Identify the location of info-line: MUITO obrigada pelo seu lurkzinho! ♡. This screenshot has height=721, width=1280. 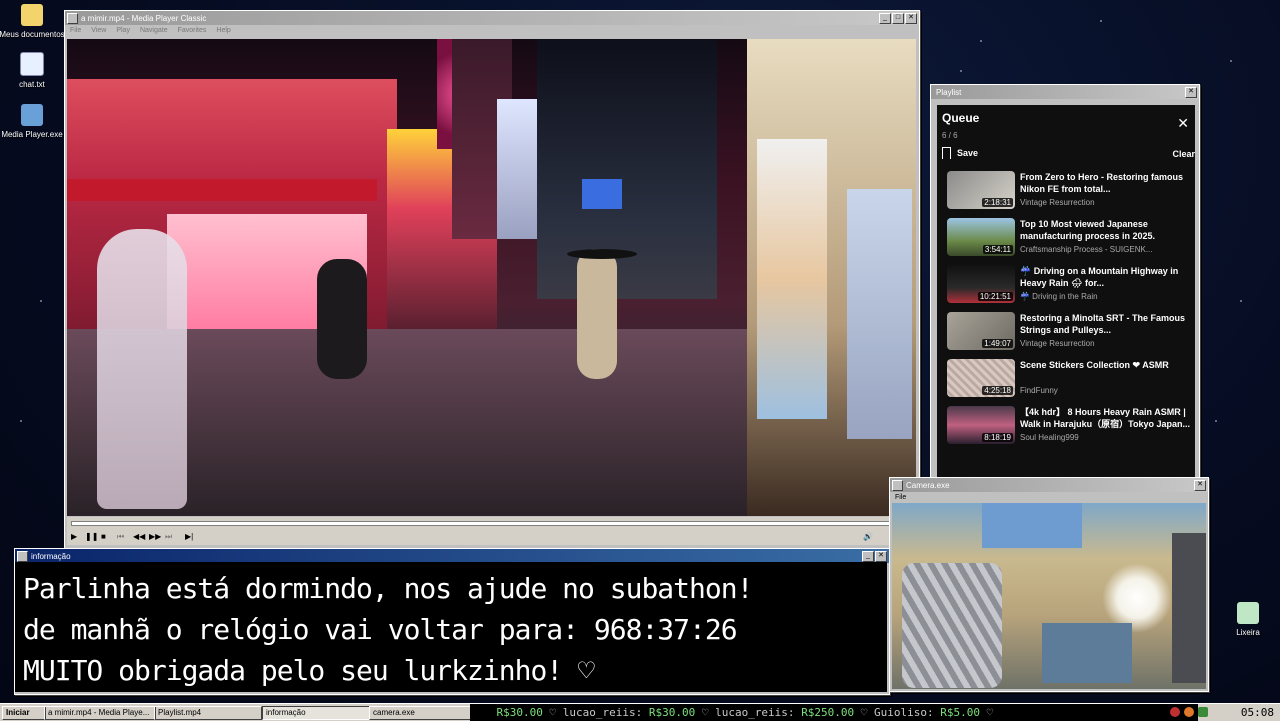
(309, 670).